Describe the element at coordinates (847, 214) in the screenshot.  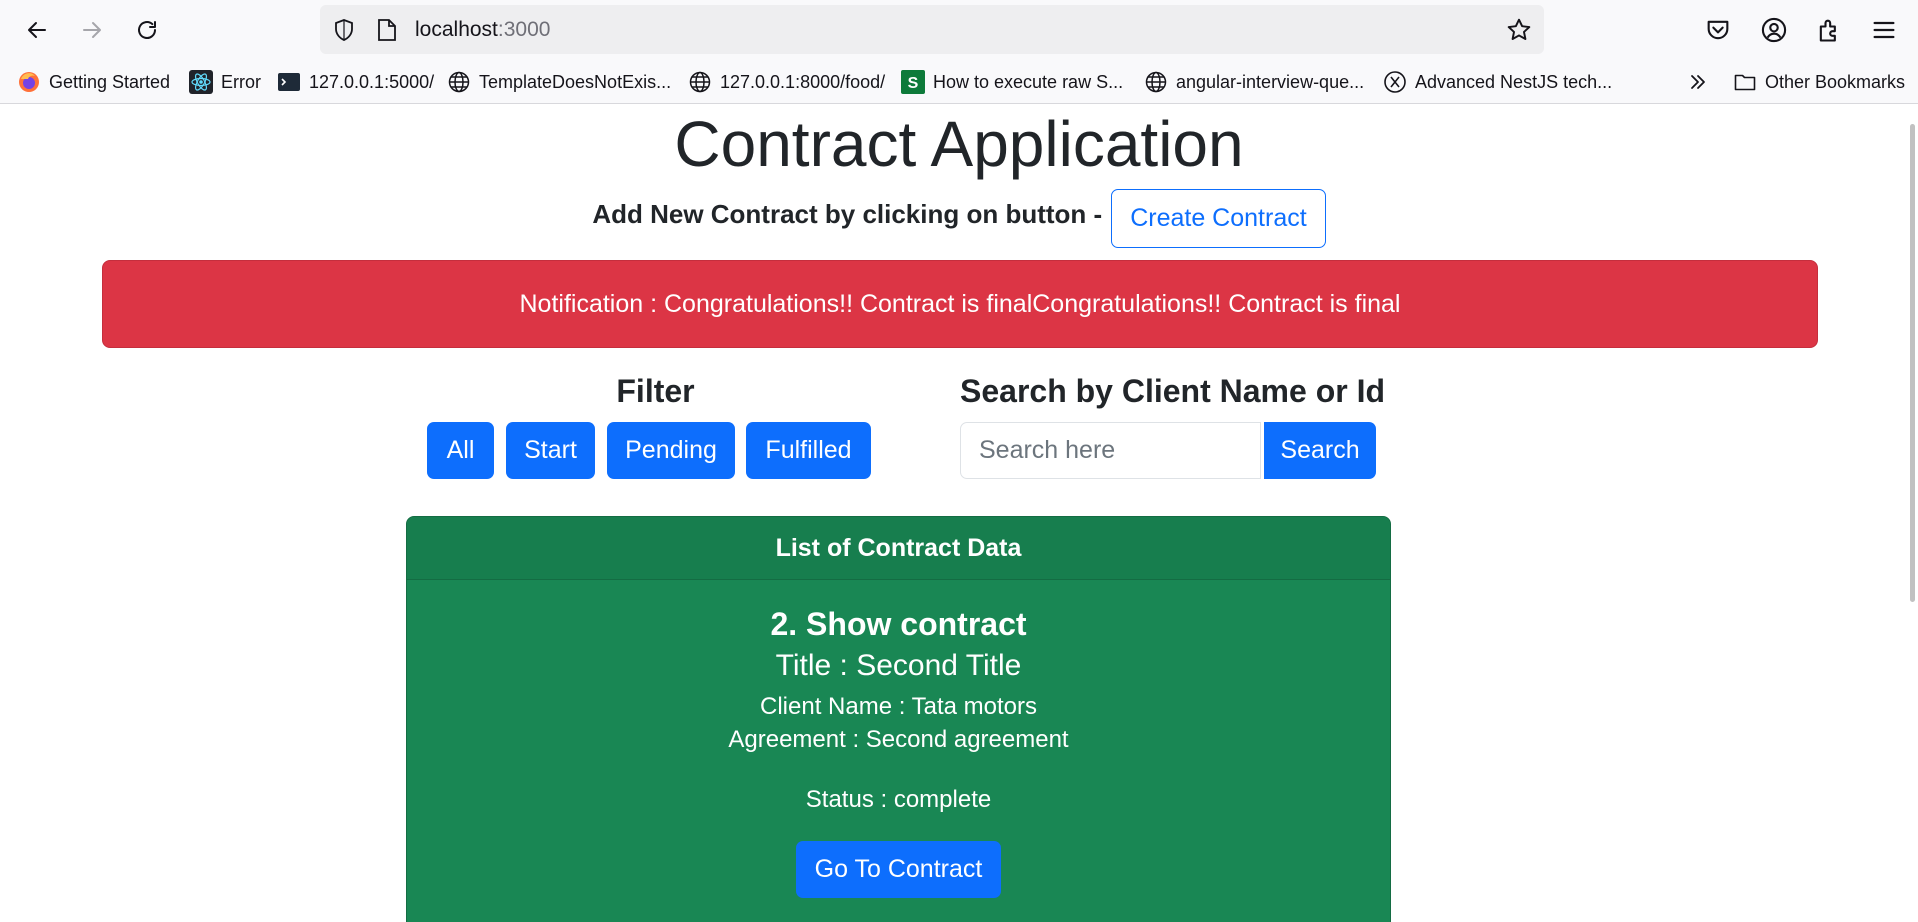
I see `add-contract-label: Add New Contract by clicking on button -` at that location.